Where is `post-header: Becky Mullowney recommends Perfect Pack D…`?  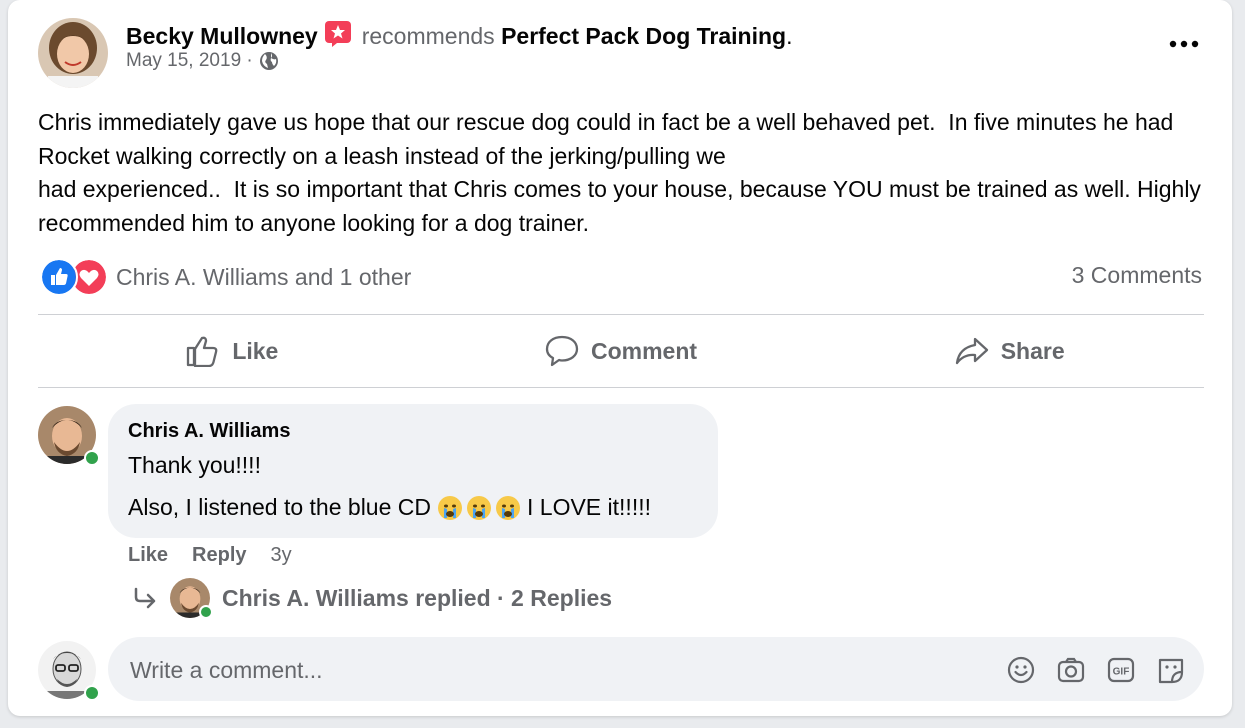
post-header: Becky Mullowney recommends Perfect Pack D… is located at coordinates (459, 45).